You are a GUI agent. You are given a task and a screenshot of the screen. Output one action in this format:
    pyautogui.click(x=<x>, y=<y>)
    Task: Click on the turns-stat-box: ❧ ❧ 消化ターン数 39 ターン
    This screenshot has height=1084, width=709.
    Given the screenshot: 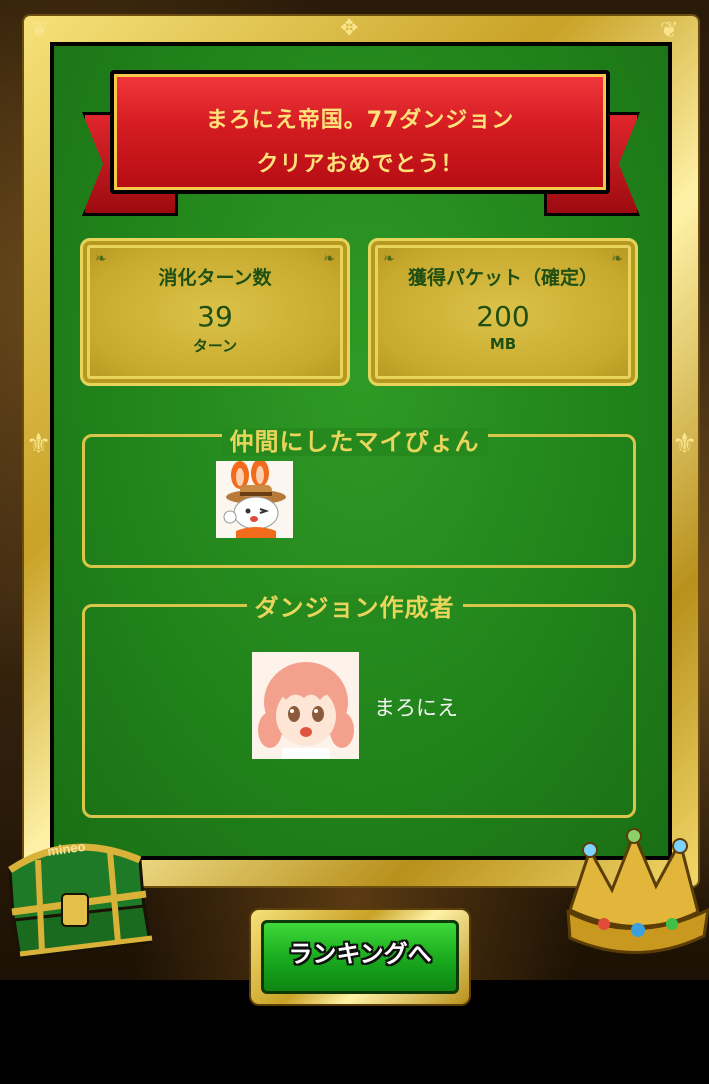 What is the action you would take?
    pyautogui.click(x=215, y=312)
    